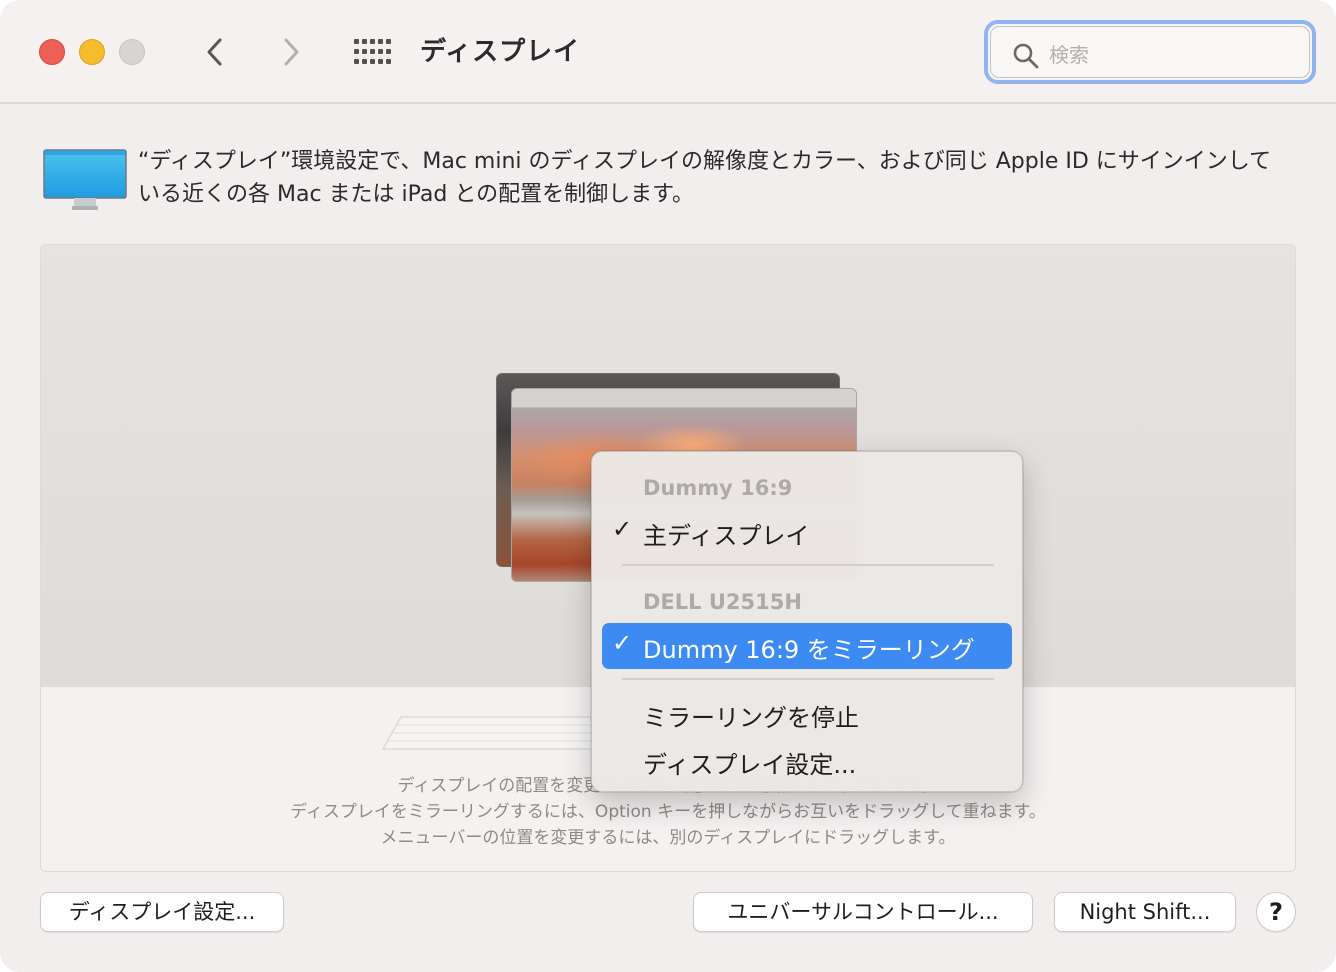 This screenshot has height=972, width=1336. What do you see at coordinates (1026, 56) in the screenshot?
I see `magnifier-icon` at bounding box center [1026, 56].